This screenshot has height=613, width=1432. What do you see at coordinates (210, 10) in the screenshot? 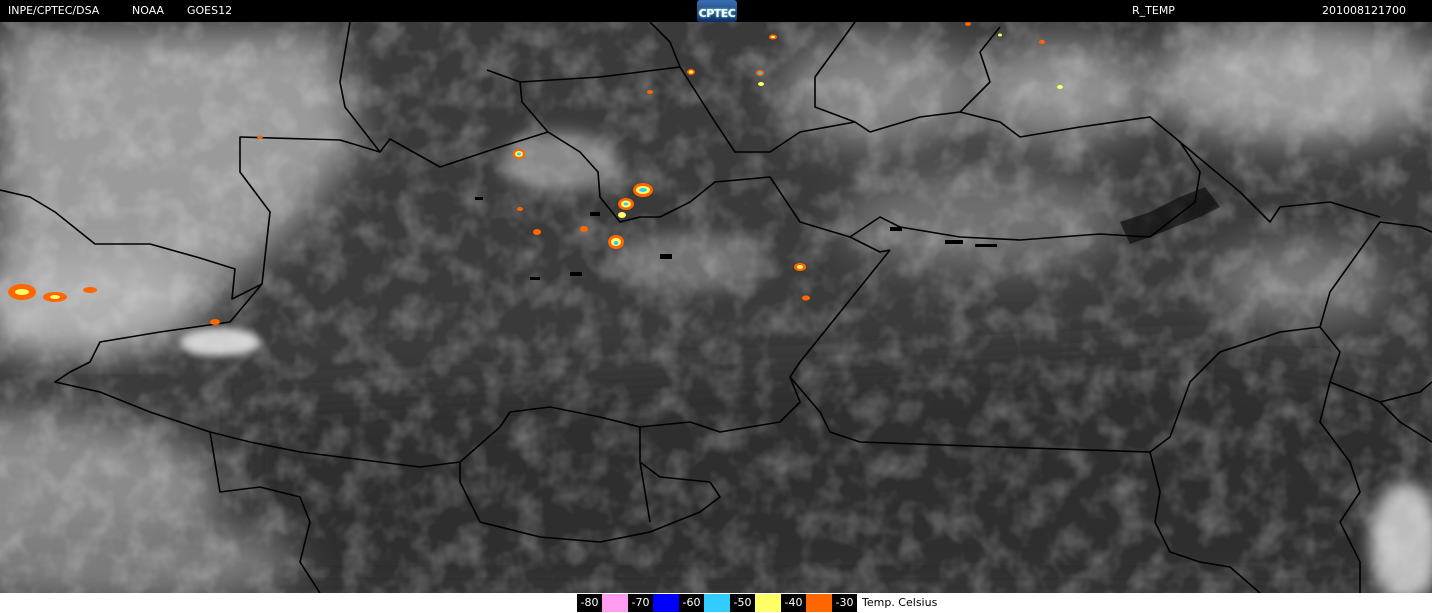
I see `satellite-label: GOES12` at bounding box center [210, 10].